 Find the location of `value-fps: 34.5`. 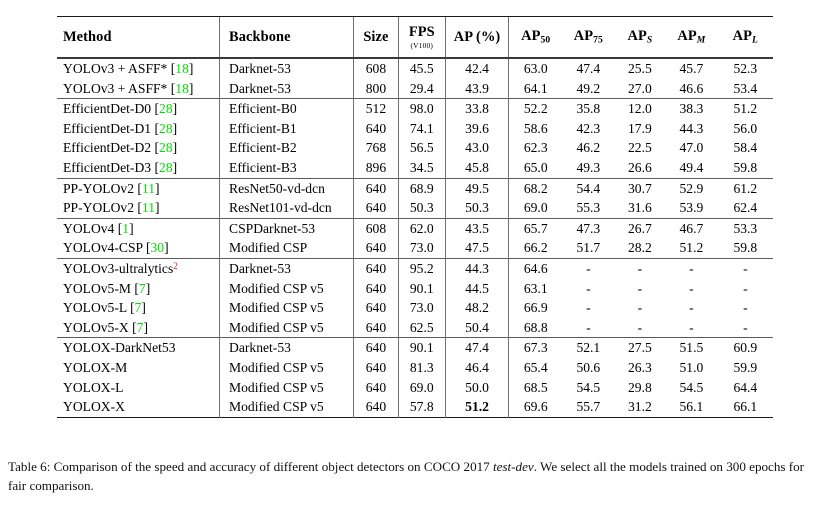

value-fps: 34.5 is located at coordinates (421, 167).